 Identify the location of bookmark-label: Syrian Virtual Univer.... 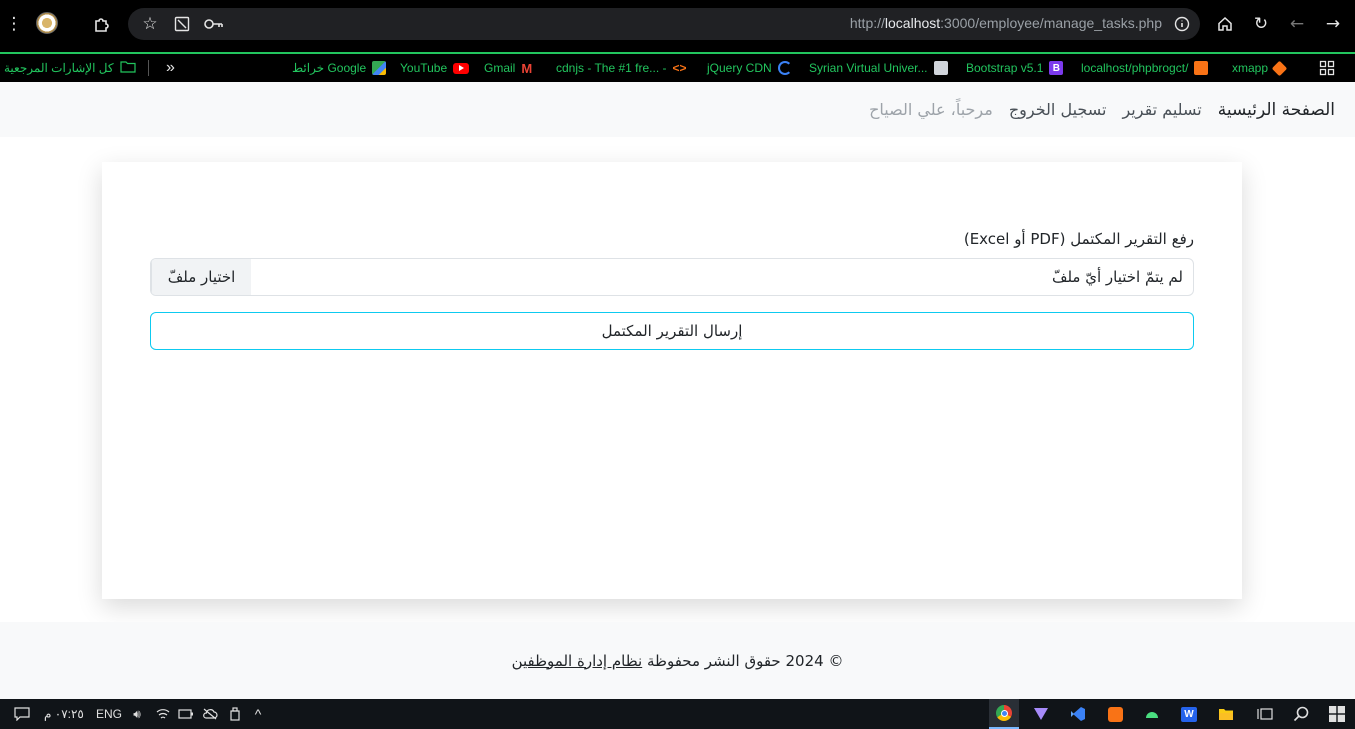
(868, 68).